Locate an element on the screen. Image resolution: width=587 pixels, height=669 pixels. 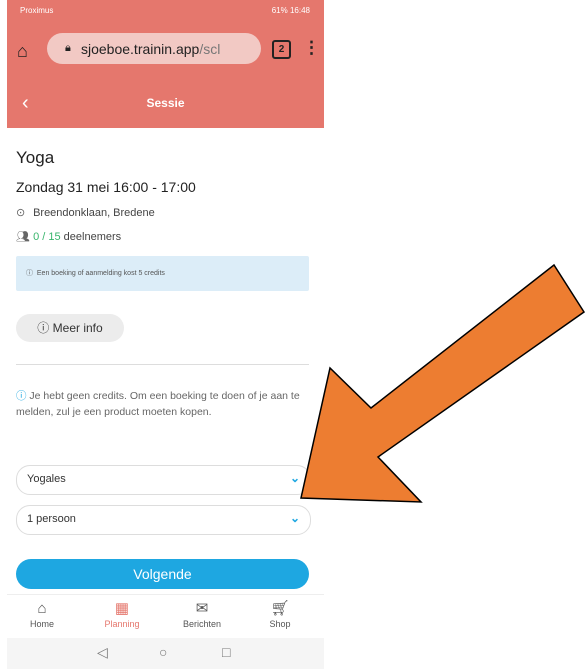
address-bar: 🔒︎ sjoeboe.trainin.app/scl is located at coordinates (154, 48).